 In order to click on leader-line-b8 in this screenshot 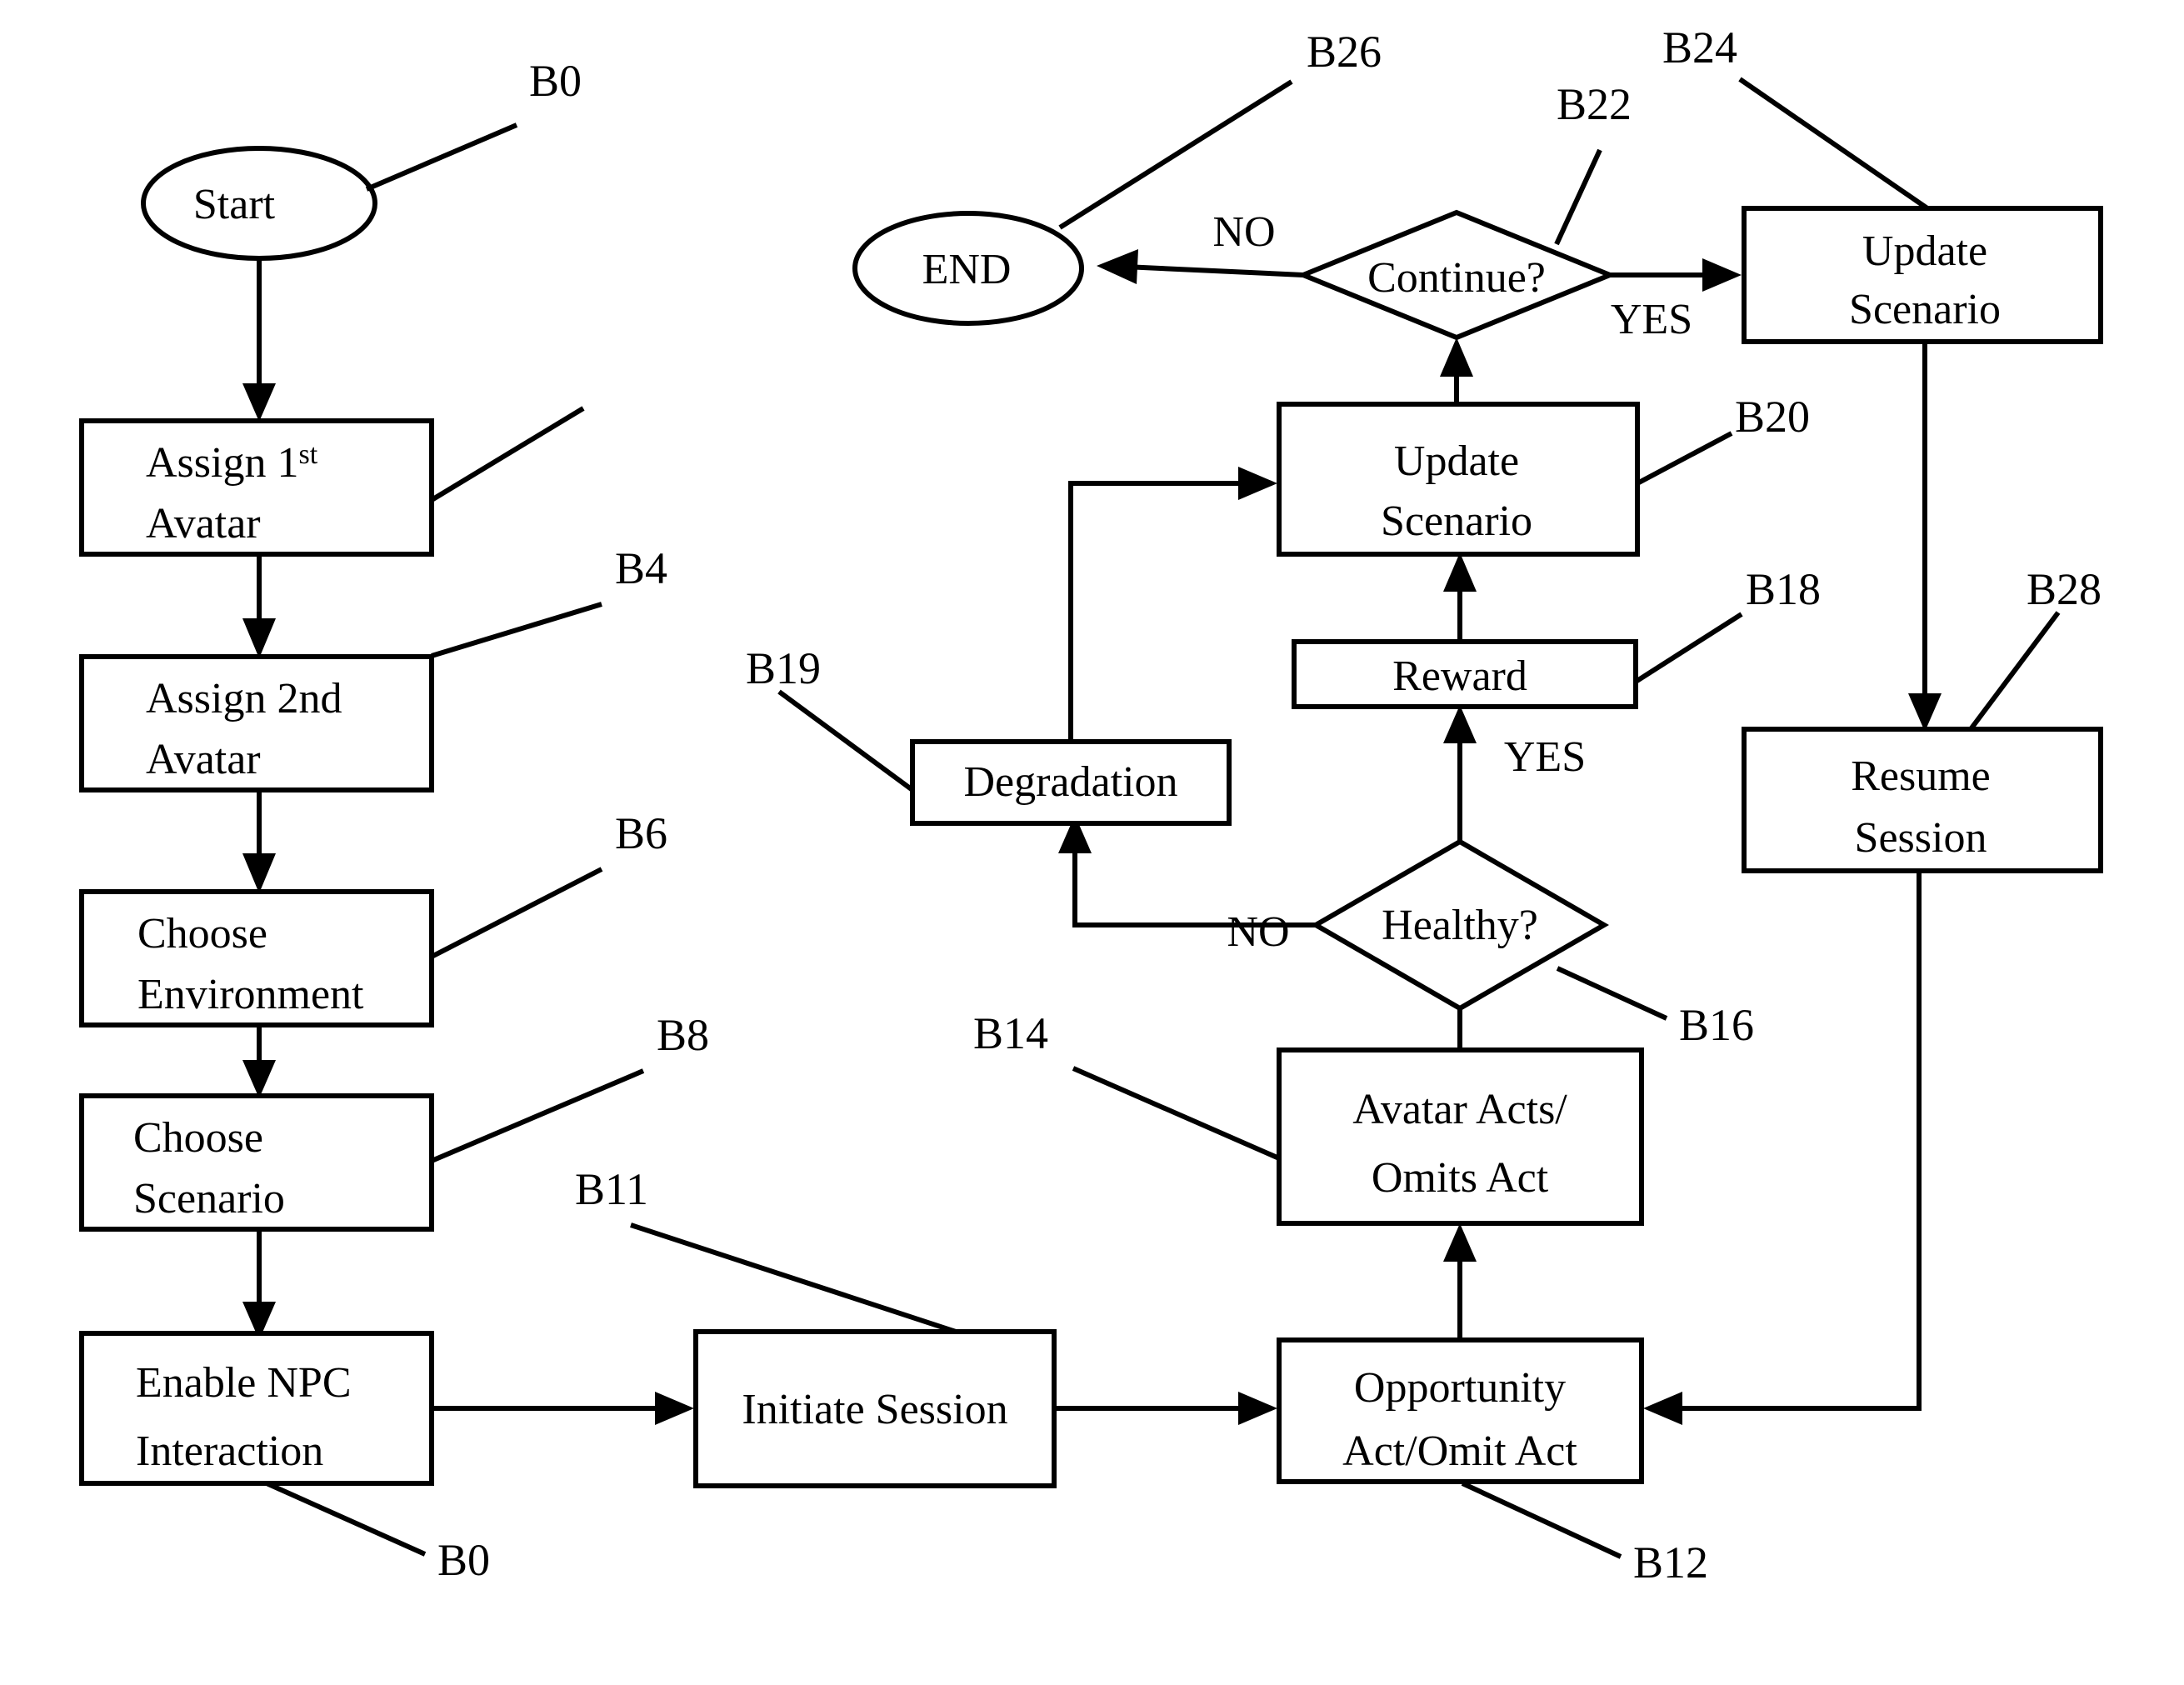, I will do `click(537, 1115)`.